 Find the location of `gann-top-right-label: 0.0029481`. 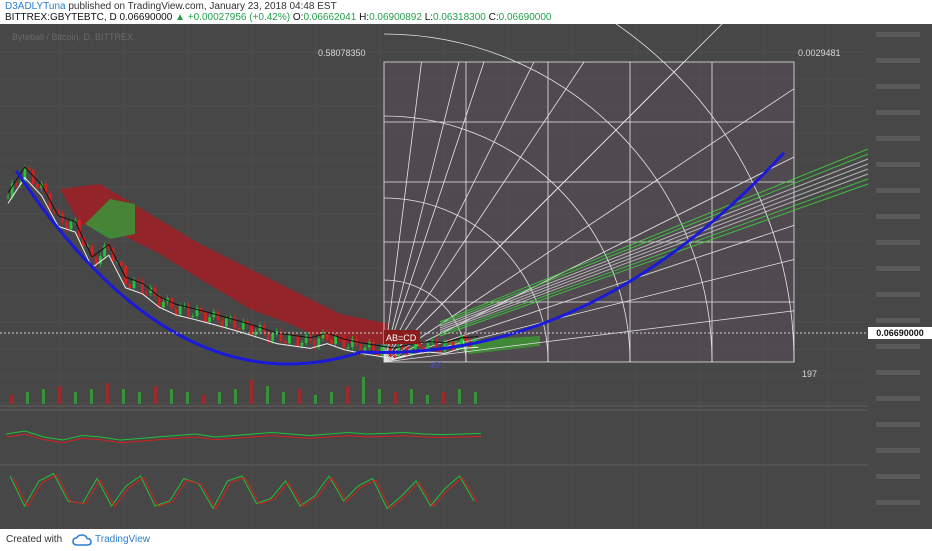

gann-top-right-label: 0.0029481 is located at coordinates (819, 53).